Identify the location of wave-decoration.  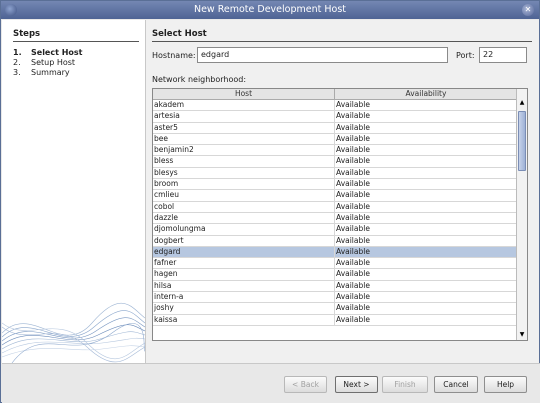
(73, 332).